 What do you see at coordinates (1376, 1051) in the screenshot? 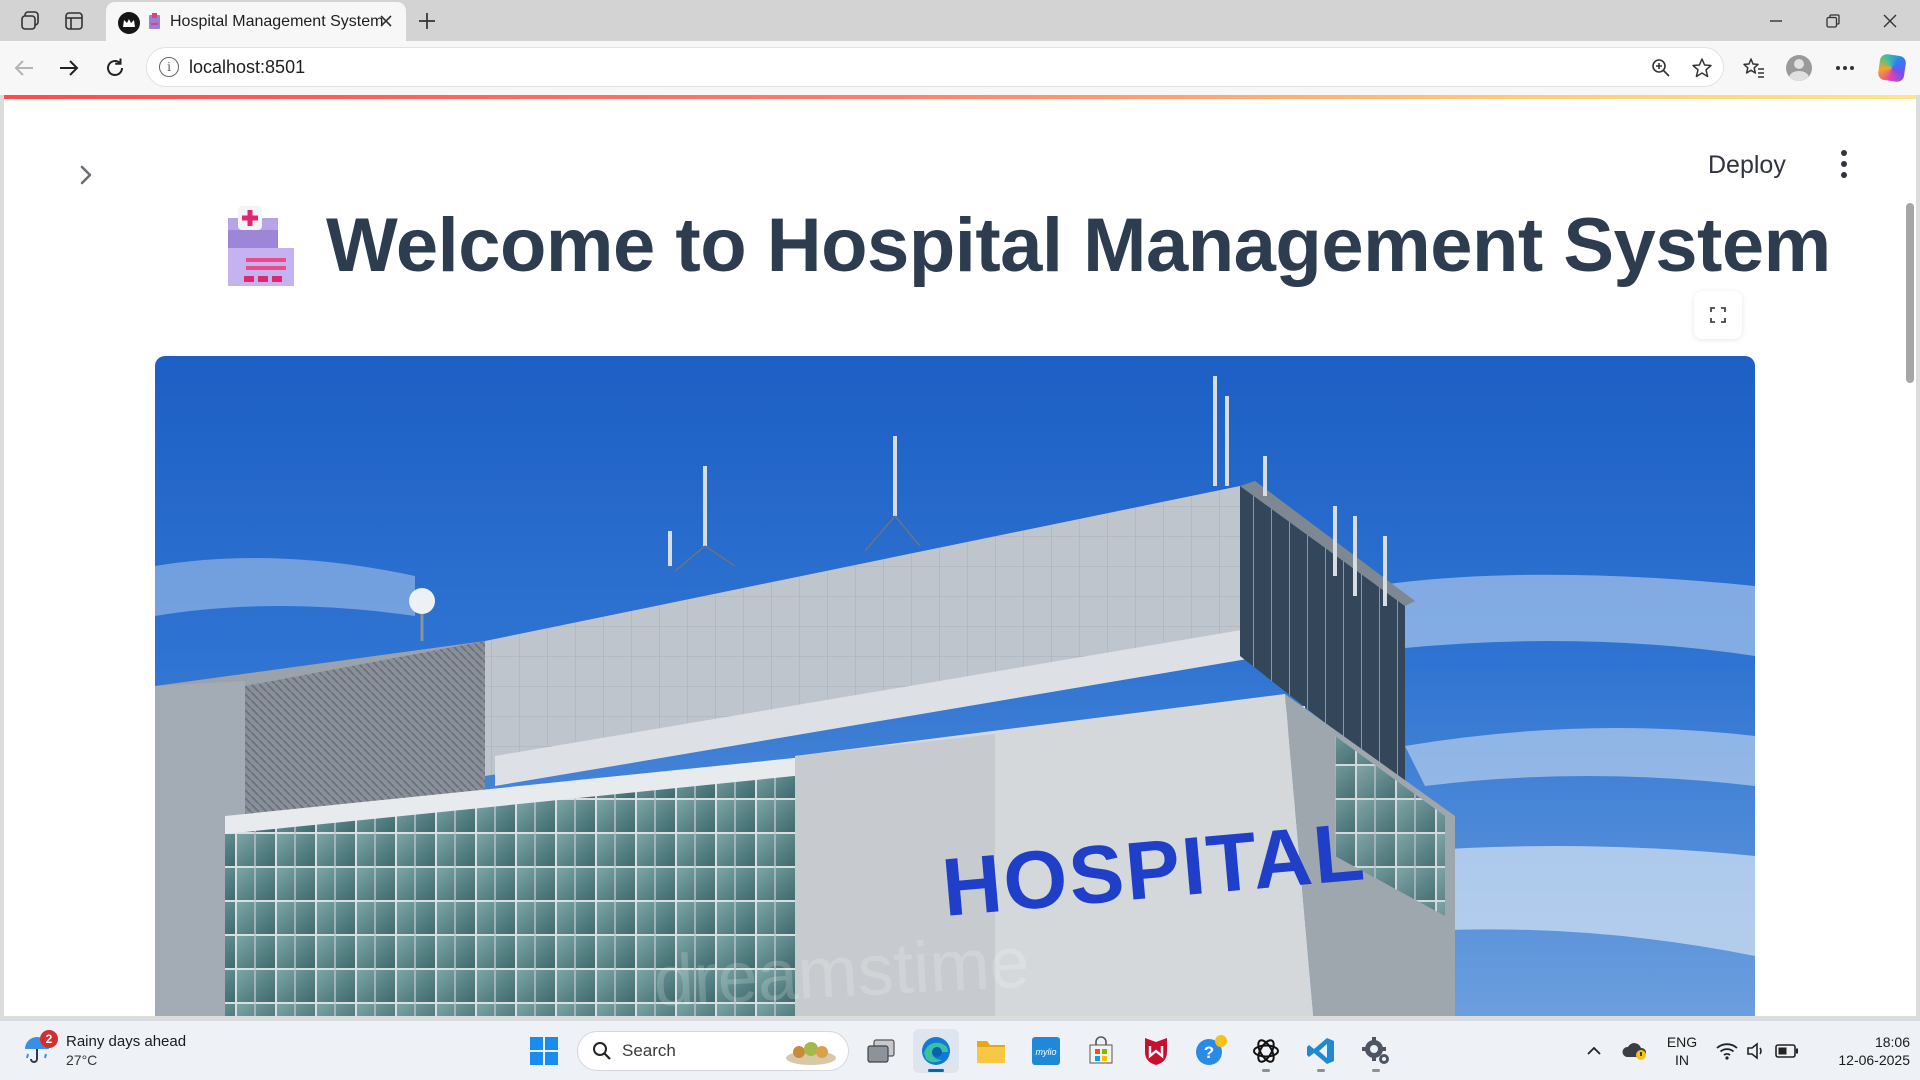
I see `settings-icon` at bounding box center [1376, 1051].